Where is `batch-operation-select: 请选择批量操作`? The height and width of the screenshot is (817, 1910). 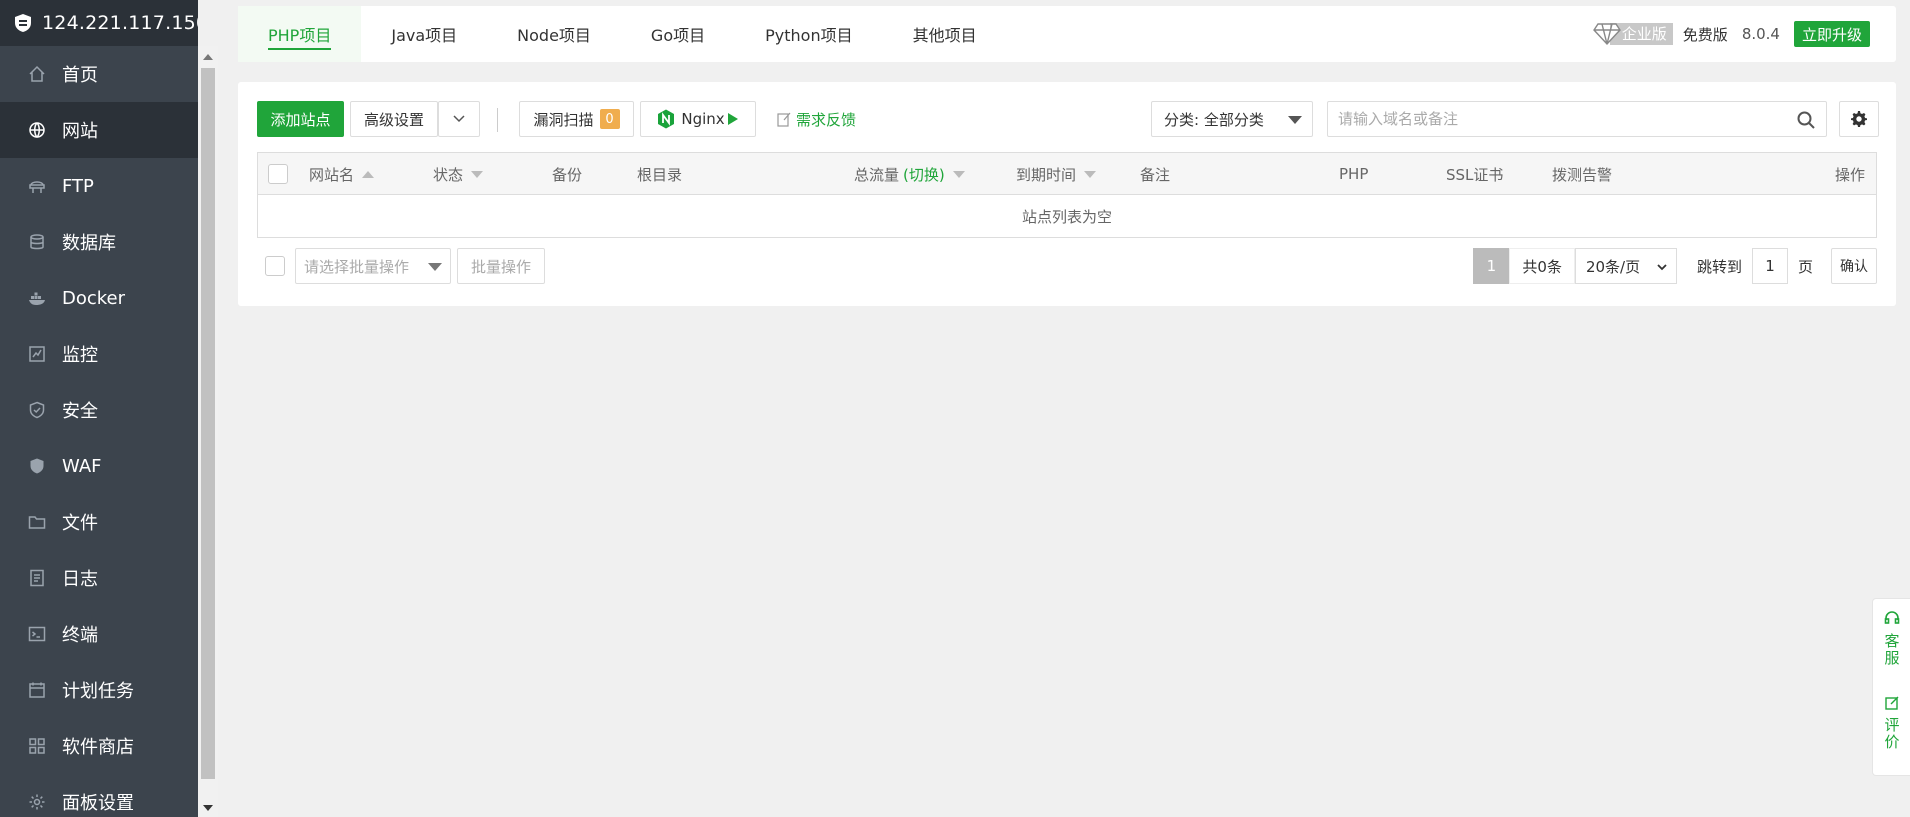
batch-operation-select: 请选择批量操作 is located at coordinates (373, 266).